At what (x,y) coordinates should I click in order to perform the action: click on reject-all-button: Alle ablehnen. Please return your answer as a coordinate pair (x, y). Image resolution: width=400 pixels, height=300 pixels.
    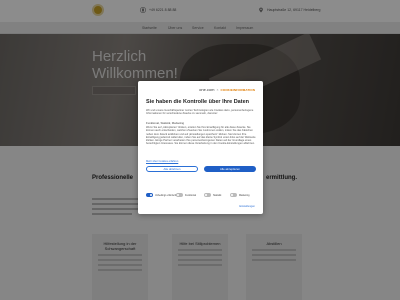
    Looking at the image, I should click on (172, 169).